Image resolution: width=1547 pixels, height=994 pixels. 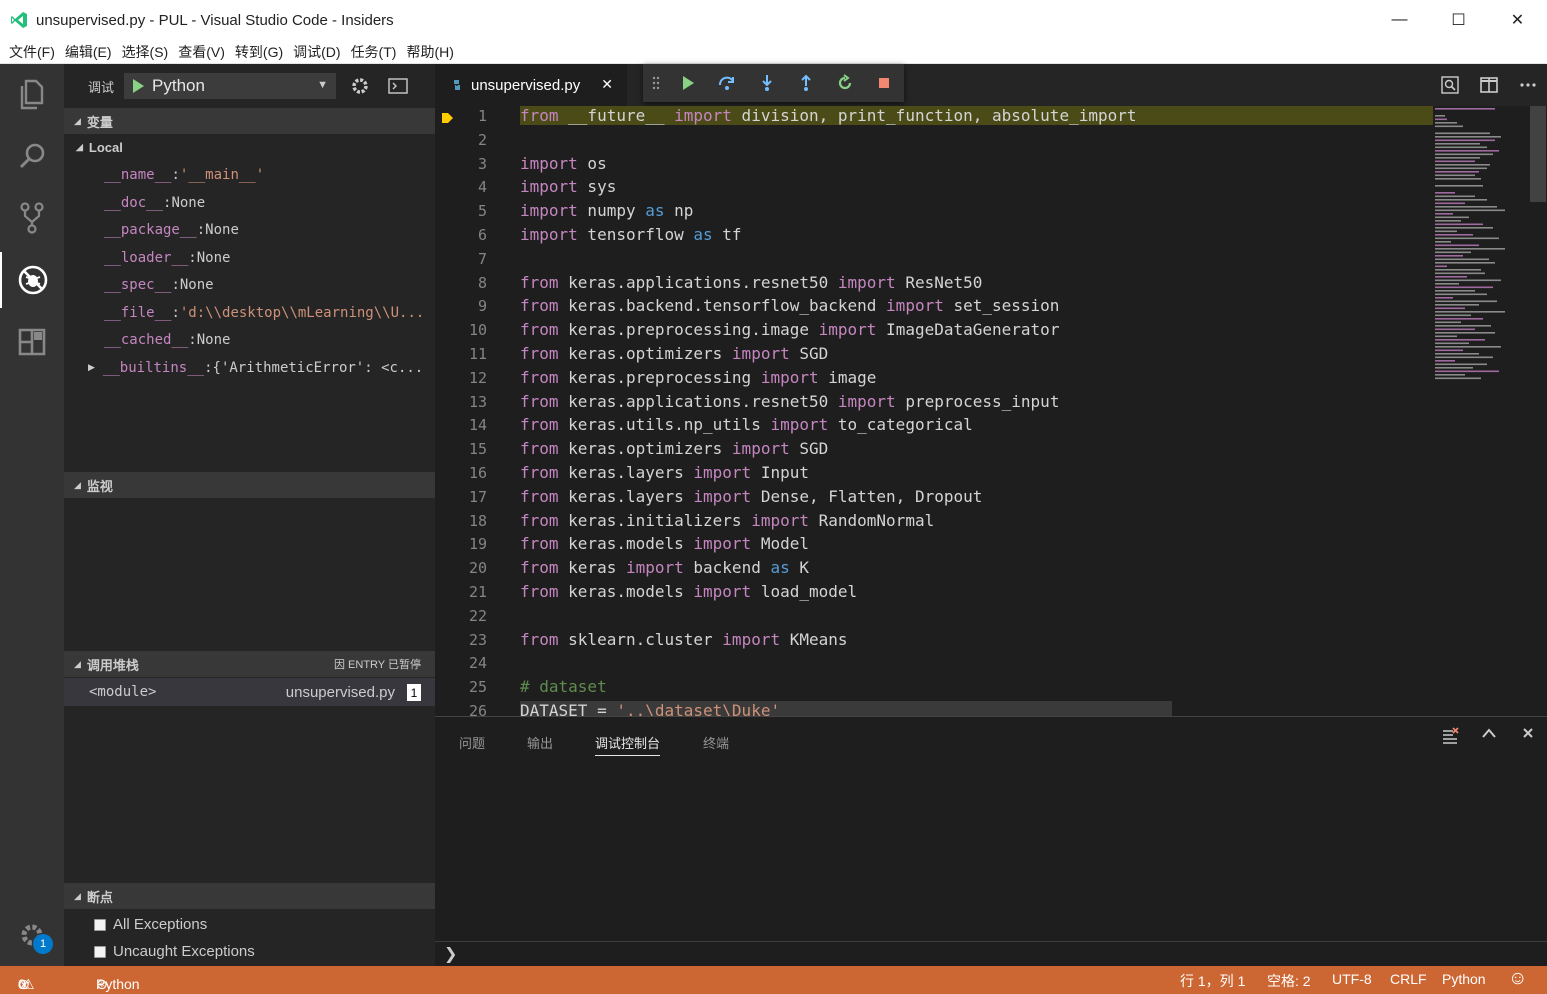 I want to click on menu-tasks: 任务(T), so click(x=374, y=52).